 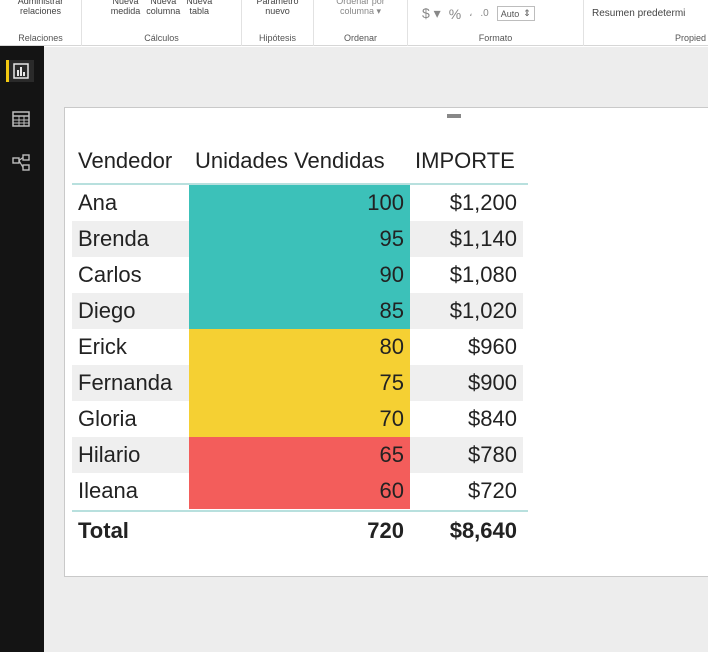 What do you see at coordinates (360, 38) in the screenshot?
I see `ribbon-group-label: Ordenar` at bounding box center [360, 38].